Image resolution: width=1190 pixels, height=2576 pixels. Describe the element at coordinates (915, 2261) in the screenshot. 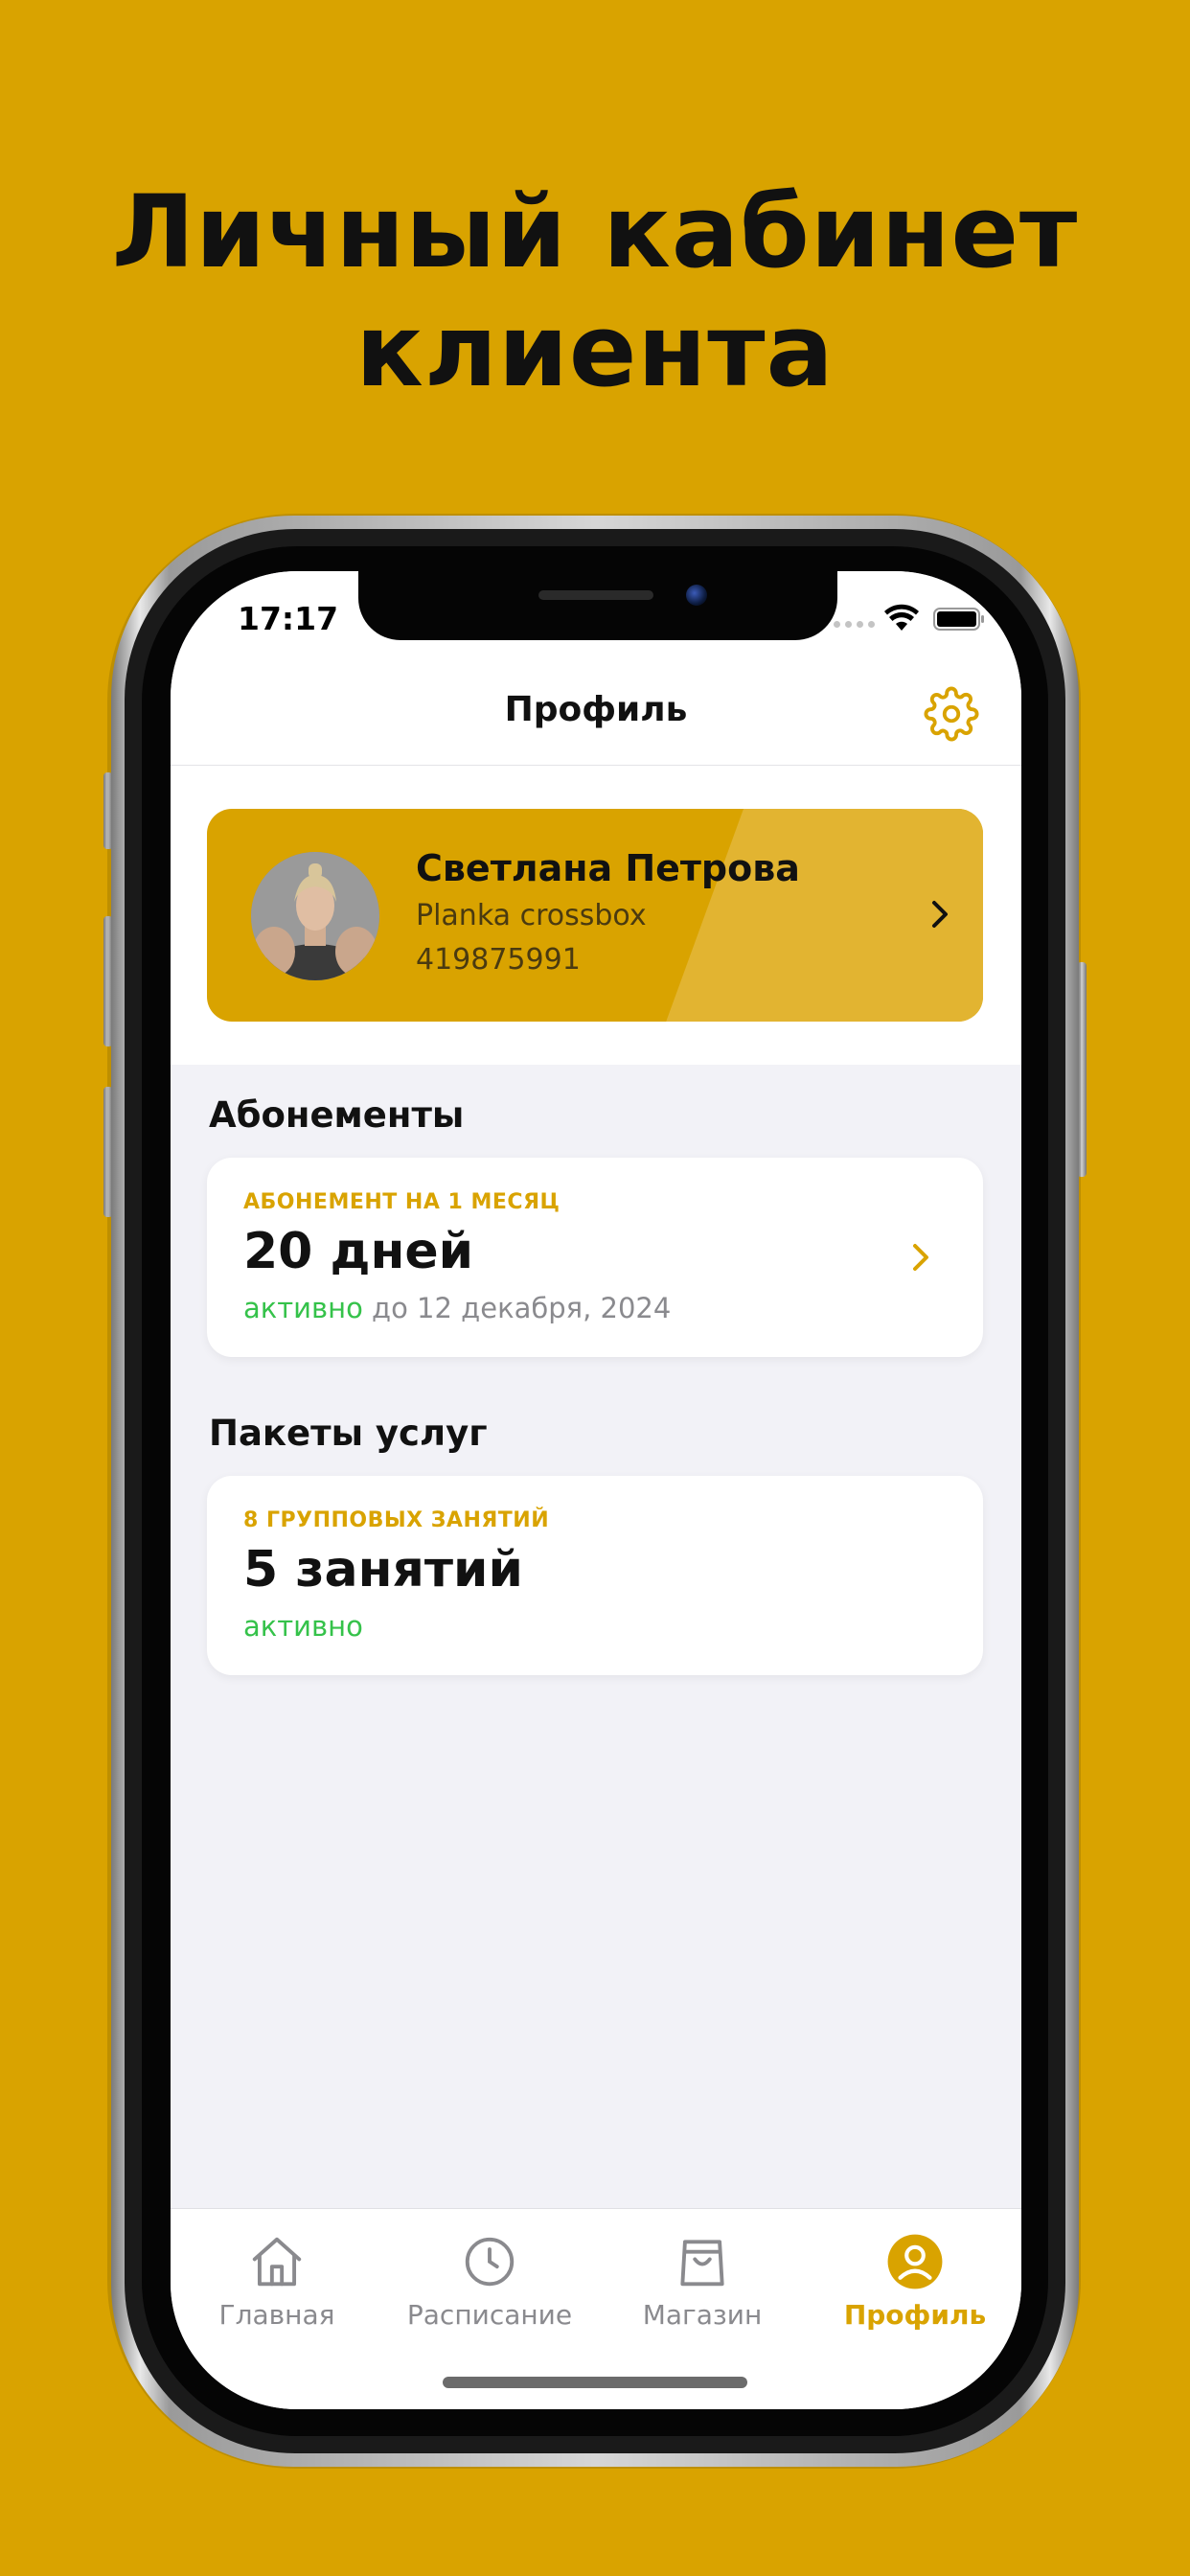

I see `profile-icon` at that location.